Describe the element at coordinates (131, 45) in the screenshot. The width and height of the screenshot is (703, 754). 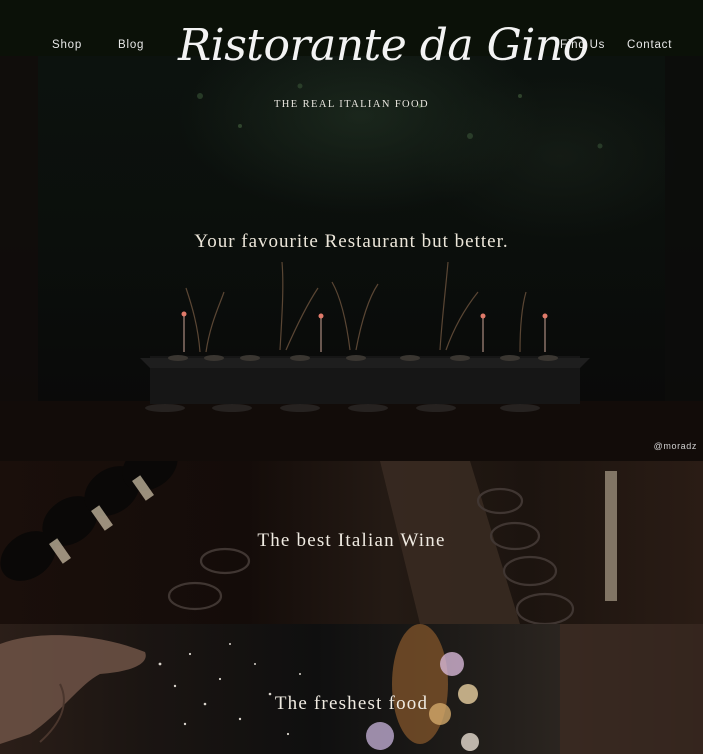
I see `nav-link-blog: Blog` at that location.